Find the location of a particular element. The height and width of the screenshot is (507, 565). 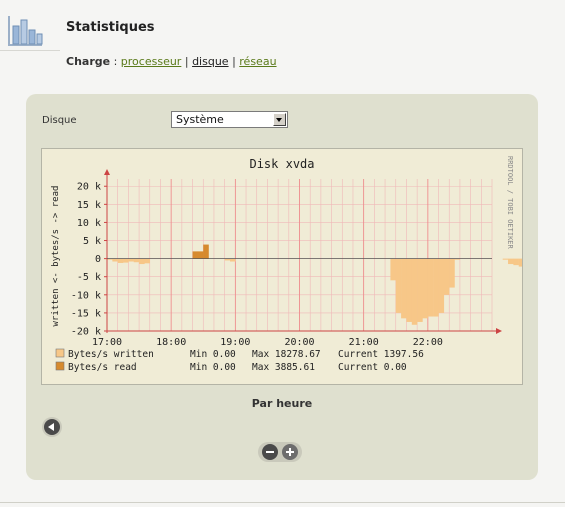

zoom-out-icon is located at coordinates (270, 452).